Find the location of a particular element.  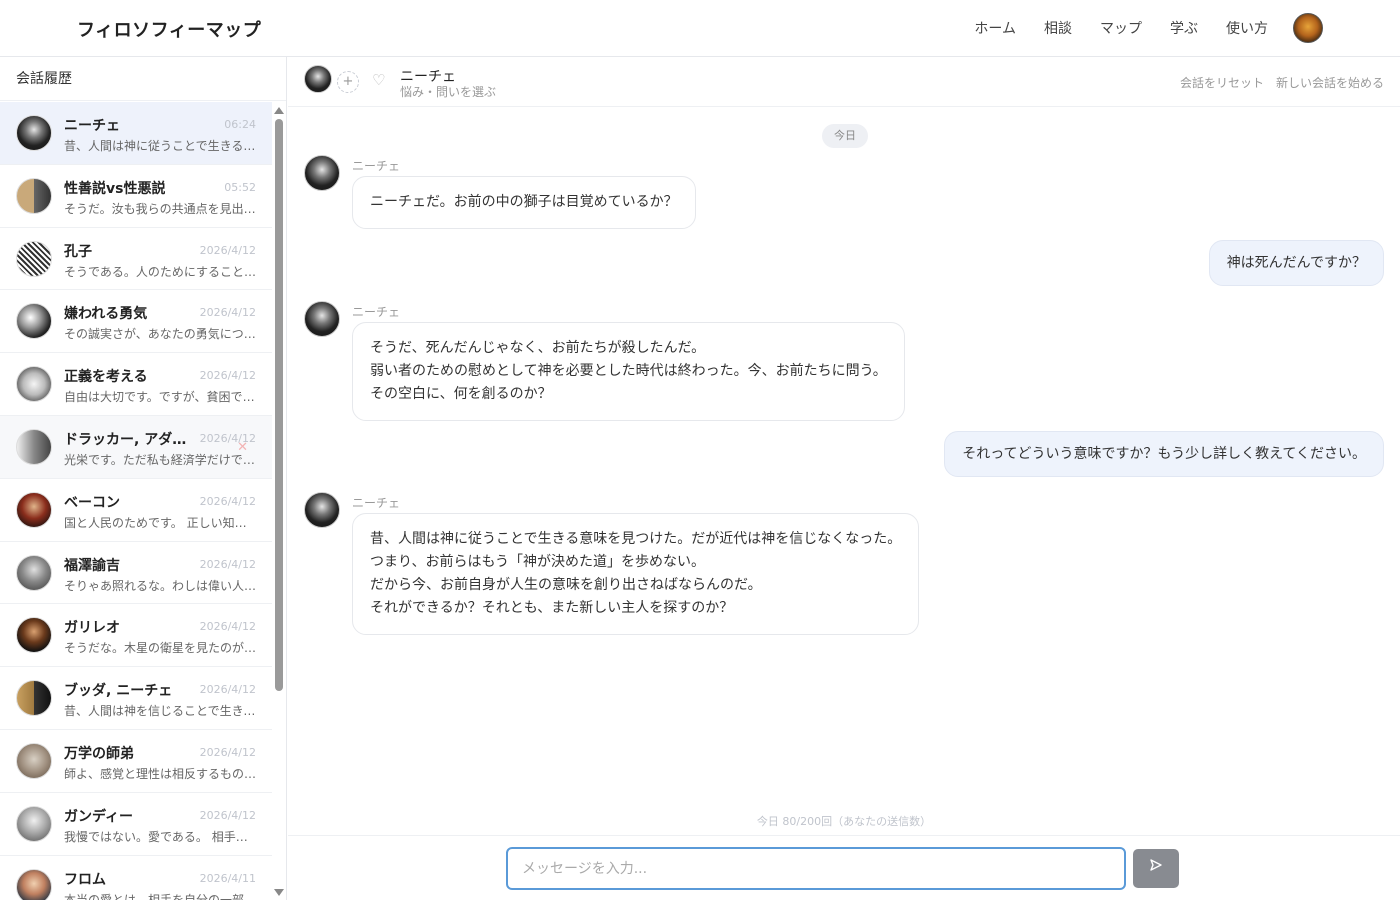

conversation-item: 嫌われる勇気 2026/4/12 その誠実さが、あなたの勇気につながります。 is located at coordinates (136, 322).